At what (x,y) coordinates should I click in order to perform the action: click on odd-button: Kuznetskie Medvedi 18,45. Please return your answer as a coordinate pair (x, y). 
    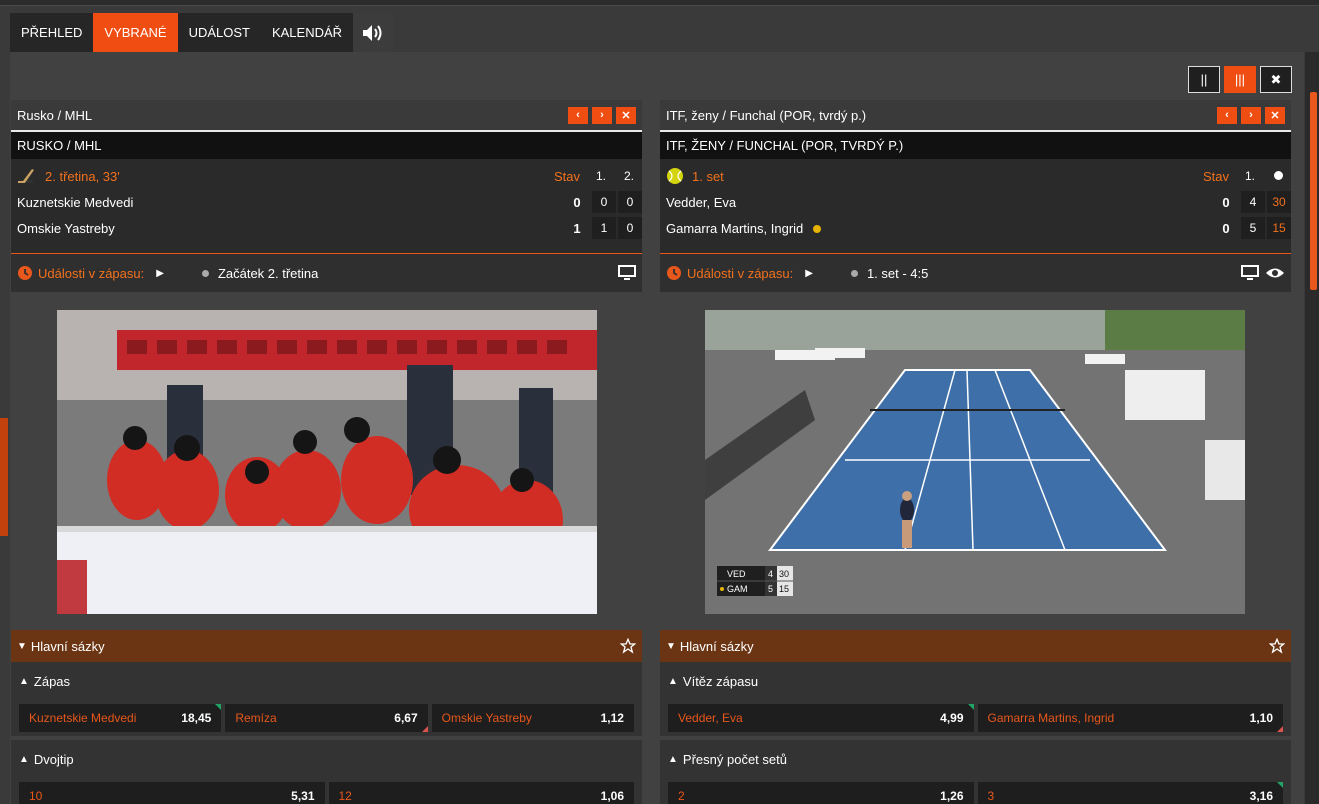
    Looking at the image, I should click on (120, 718).